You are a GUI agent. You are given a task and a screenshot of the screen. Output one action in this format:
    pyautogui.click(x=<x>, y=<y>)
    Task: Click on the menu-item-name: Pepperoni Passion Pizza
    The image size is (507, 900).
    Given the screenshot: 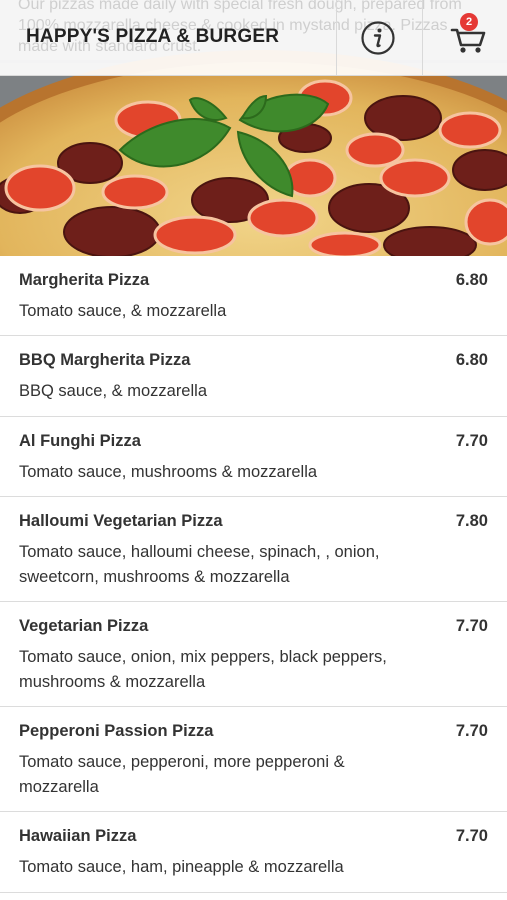 What is the action you would take?
    pyautogui.click(x=116, y=731)
    